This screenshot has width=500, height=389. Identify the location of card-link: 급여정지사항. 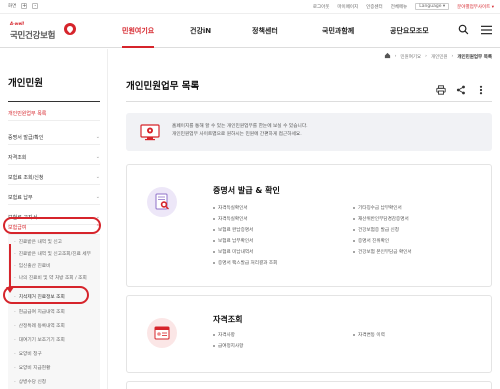
(228, 346).